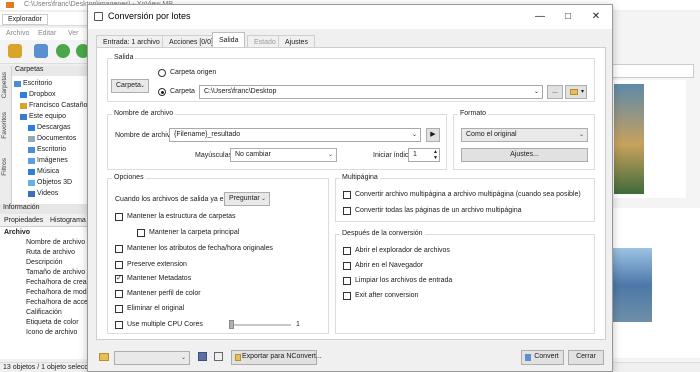  I want to click on delete-original-checkbox, so click(119, 309).